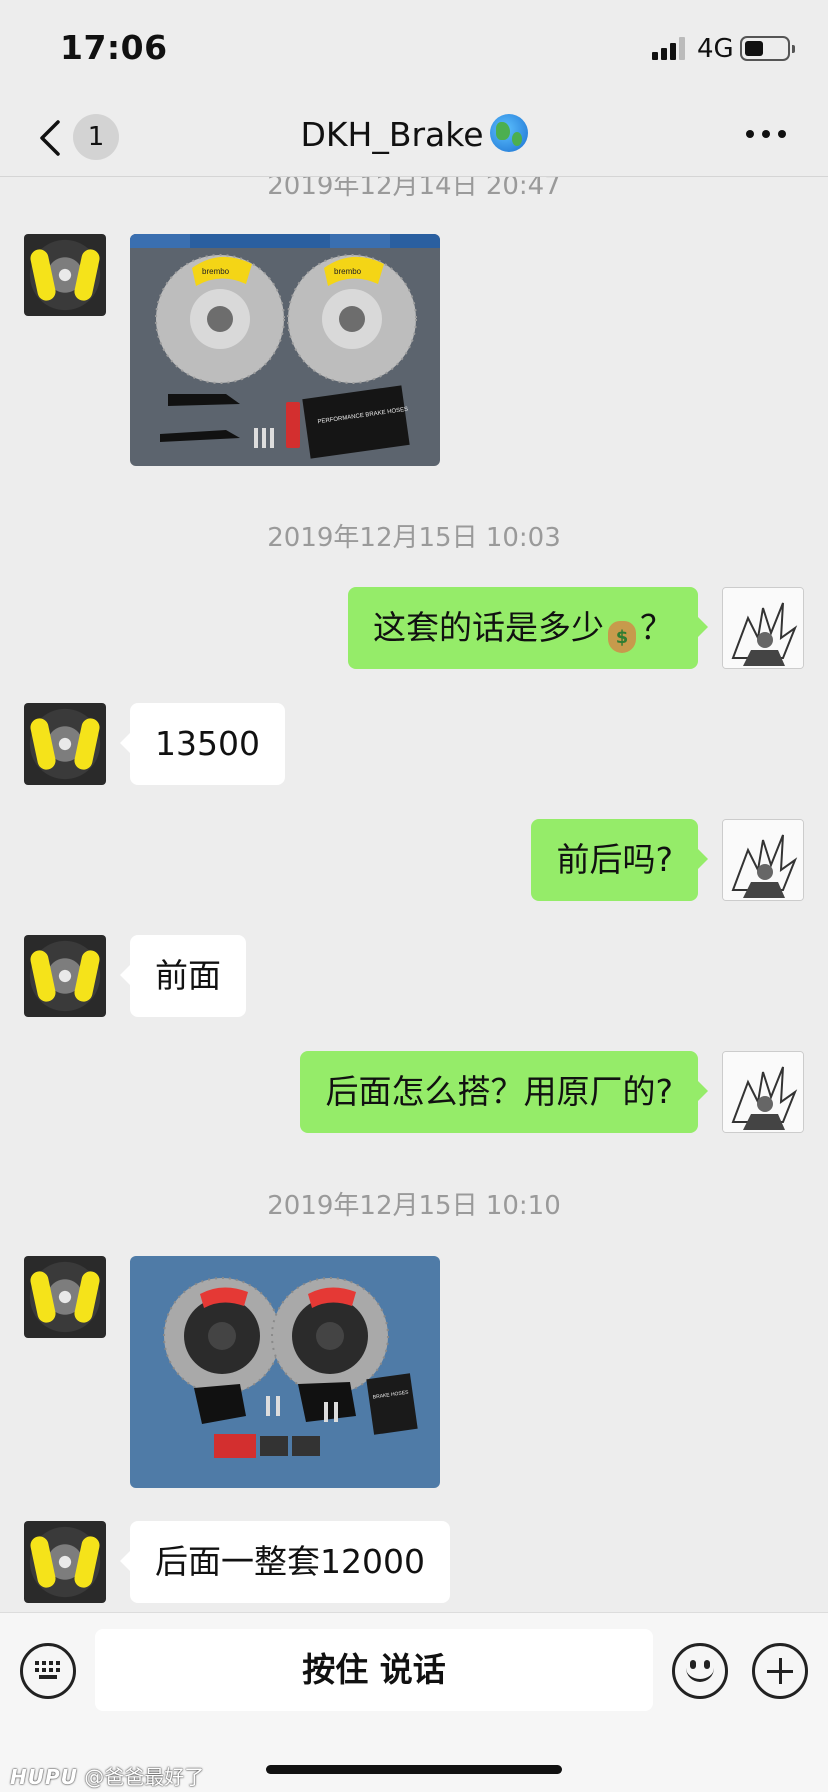  I want to click on input-bar: 按住 说话 HUPU @爸爸最好了, so click(414, 1702).